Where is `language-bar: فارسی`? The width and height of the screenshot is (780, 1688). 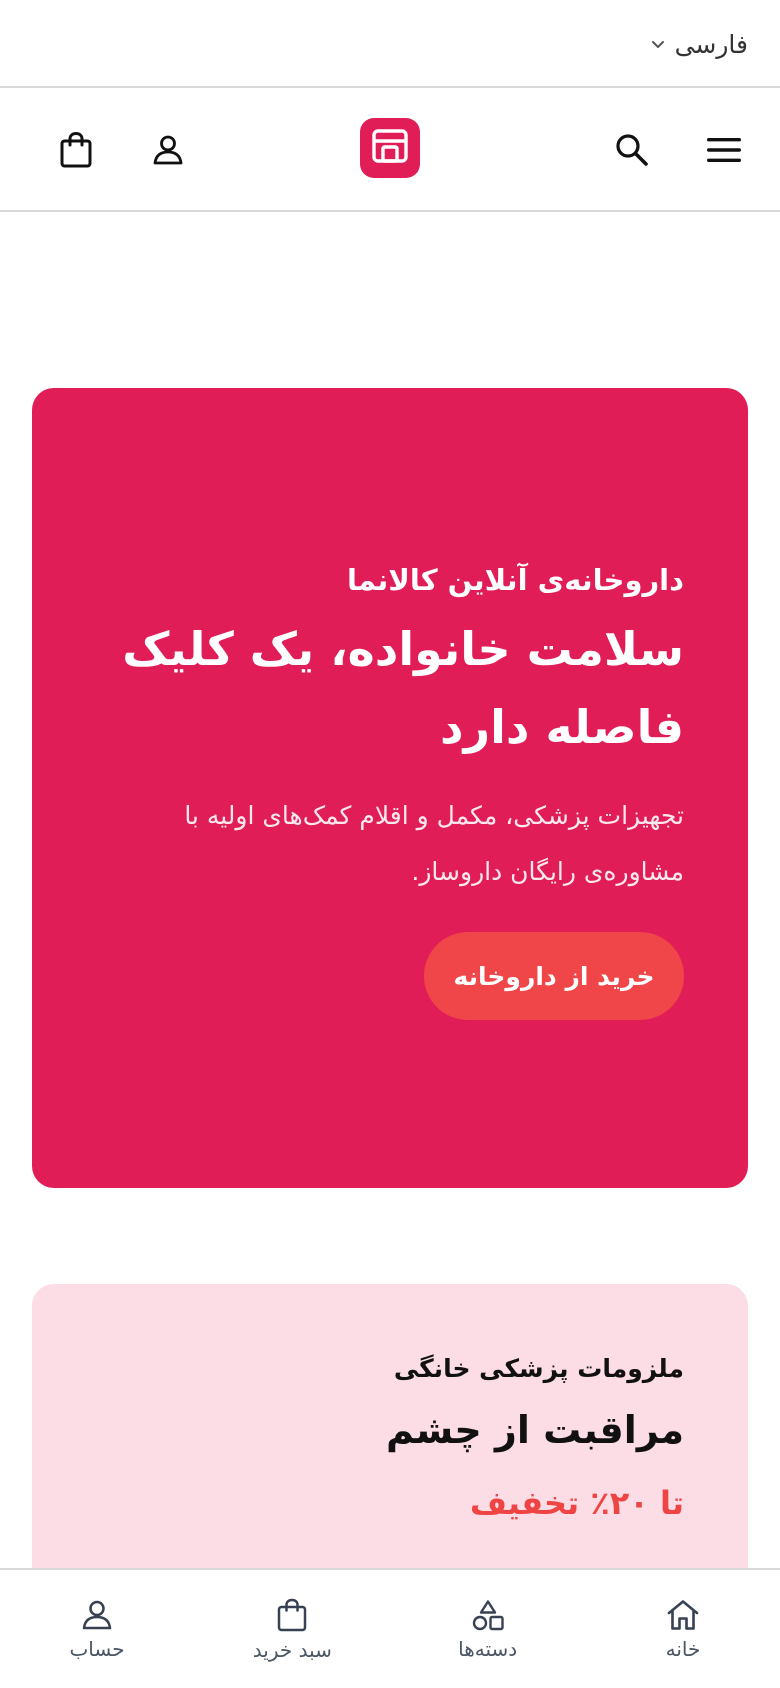
language-bar: فارسی is located at coordinates (390, 44).